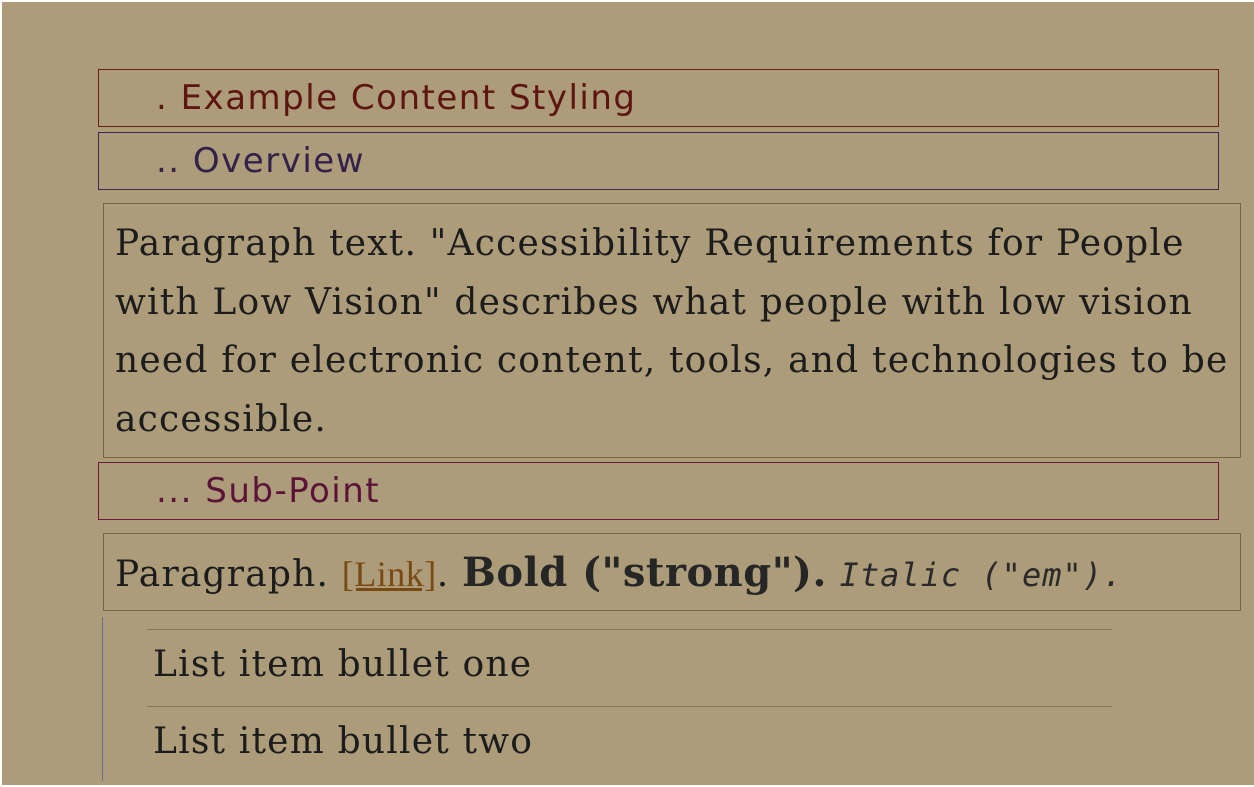 This screenshot has height=787, width=1254. Describe the element at coordinates (228, 574) in the screenshot. I see `paragraph-lead-text: Paragraph.` at that location.